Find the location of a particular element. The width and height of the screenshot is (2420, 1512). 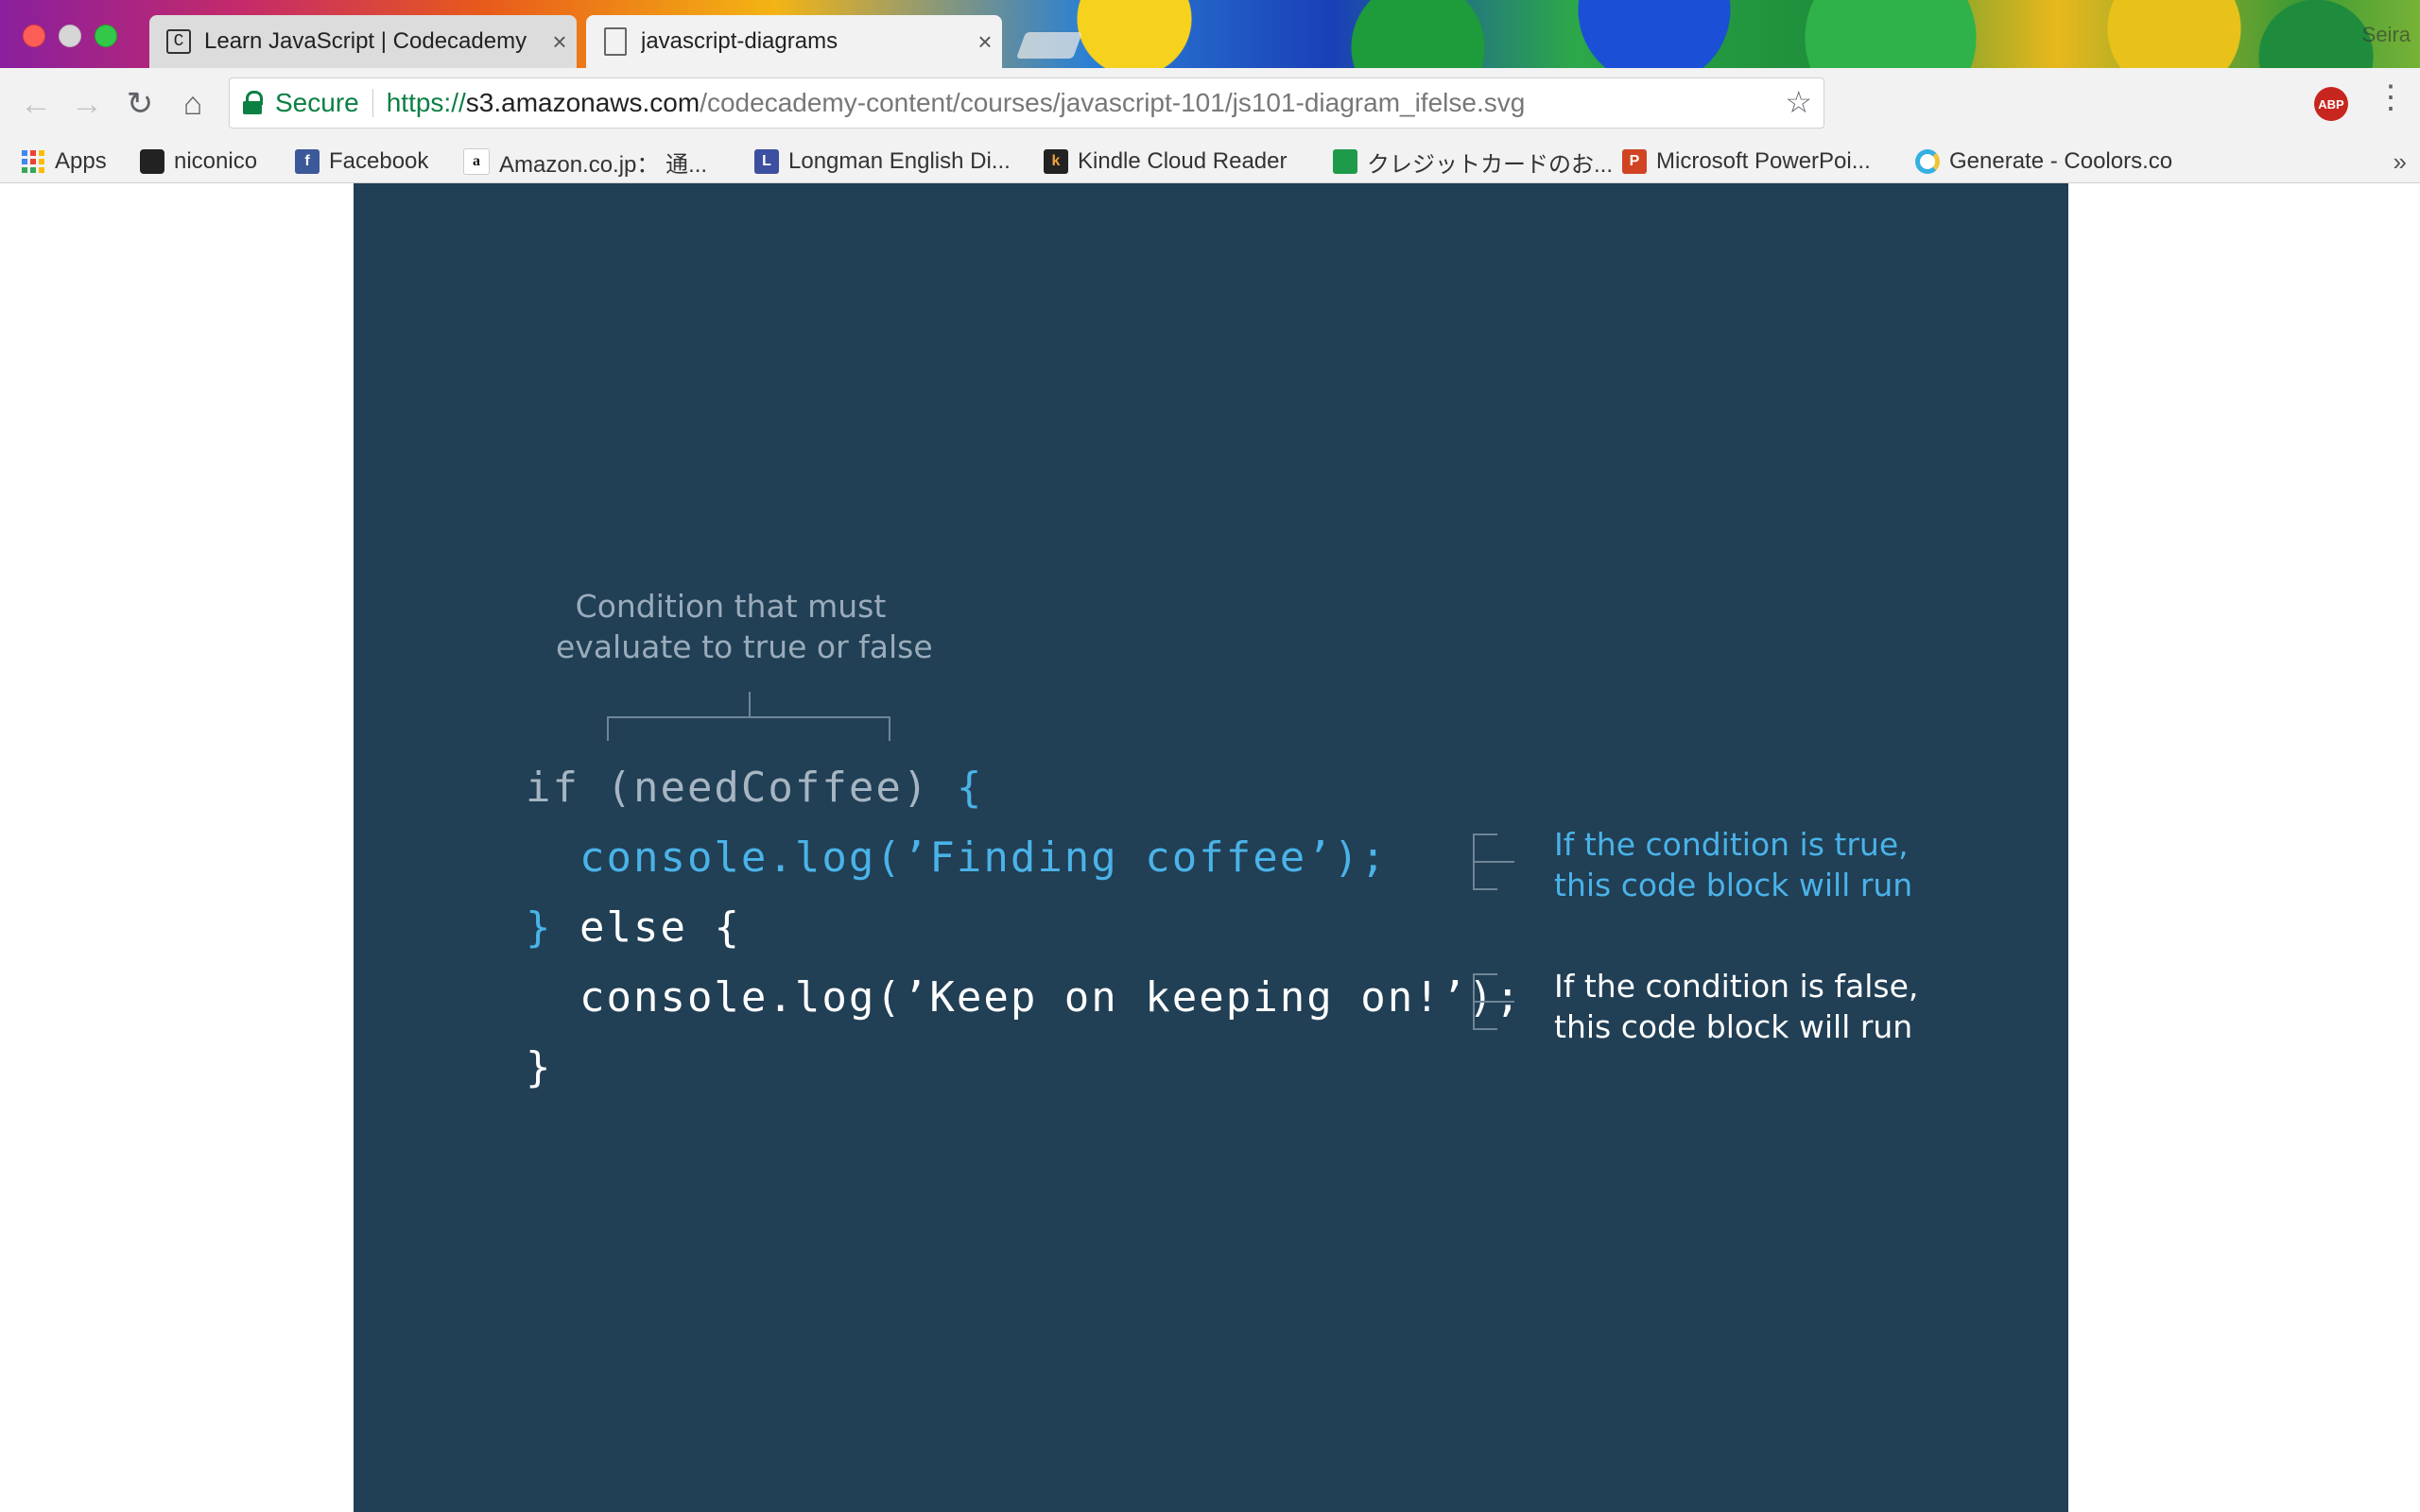

condition-bracket-bar is located at coordinates (749, 717).